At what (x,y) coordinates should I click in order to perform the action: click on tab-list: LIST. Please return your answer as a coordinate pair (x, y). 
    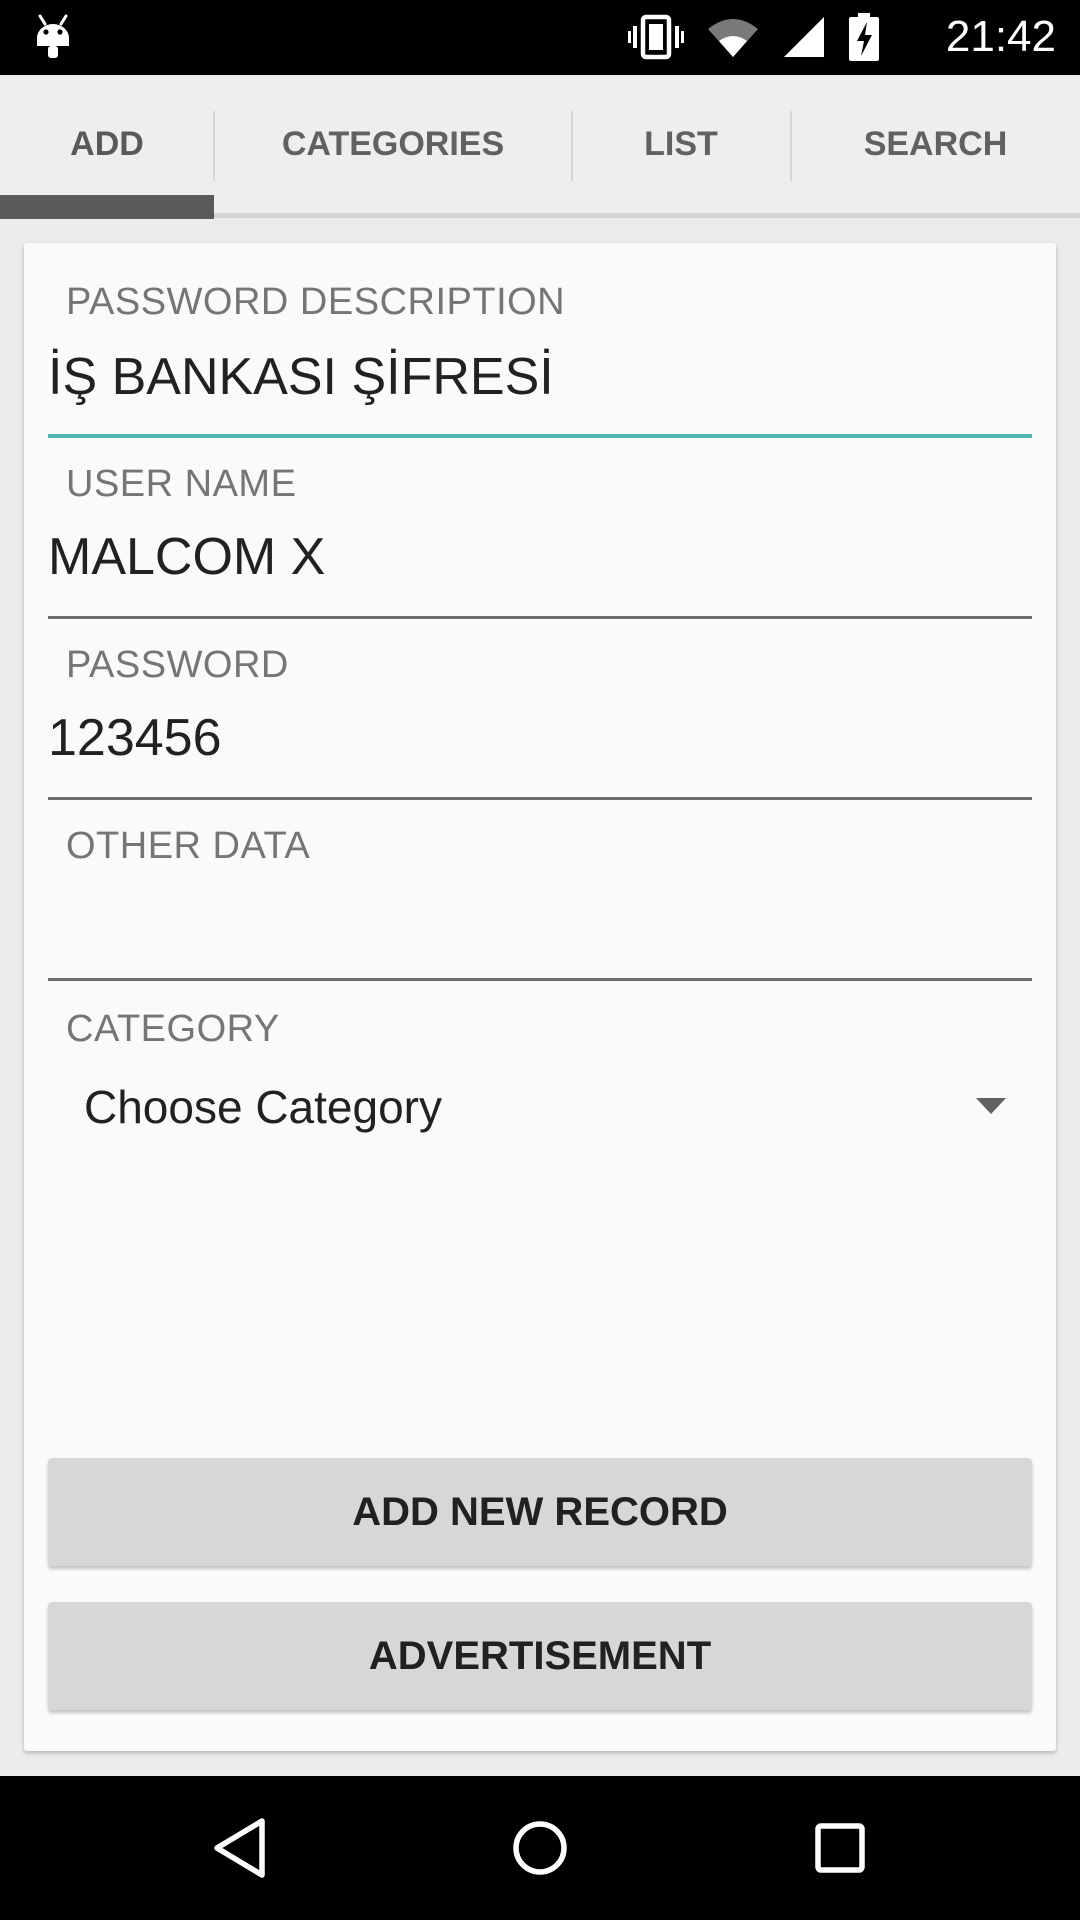
    Looking at the image, I should click on (681, 144).